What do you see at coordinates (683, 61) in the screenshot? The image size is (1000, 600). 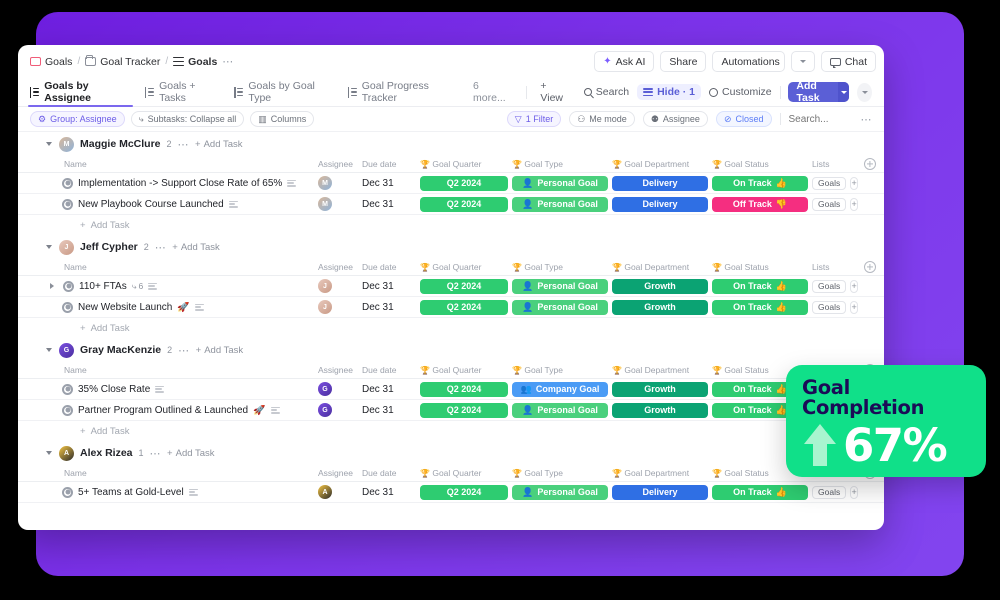 I see `share-button: Share` at bounding box center [683, 61].